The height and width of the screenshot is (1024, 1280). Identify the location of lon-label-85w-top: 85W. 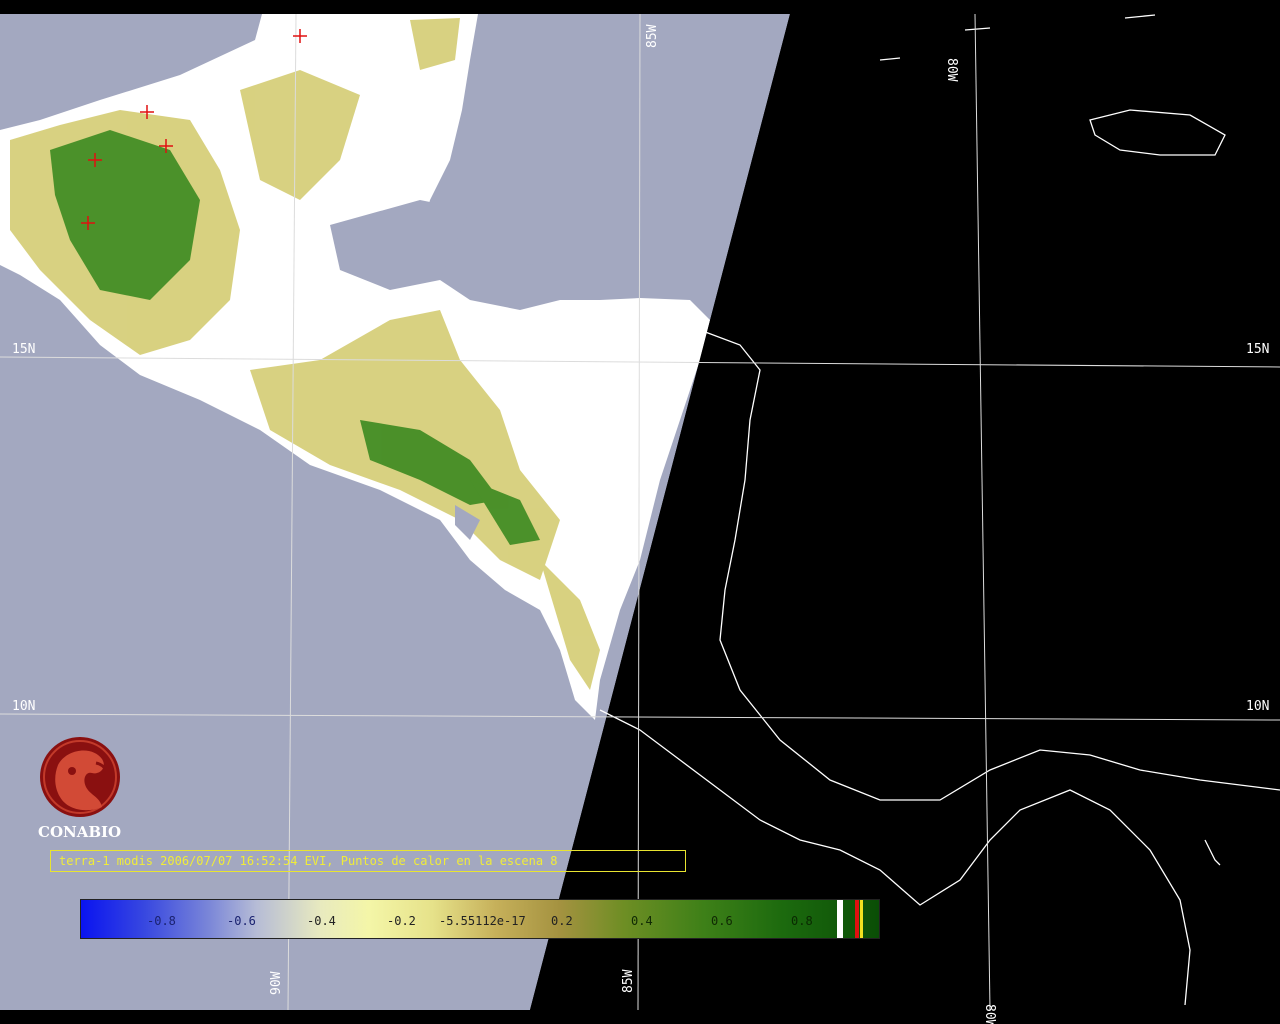
(652, 36).